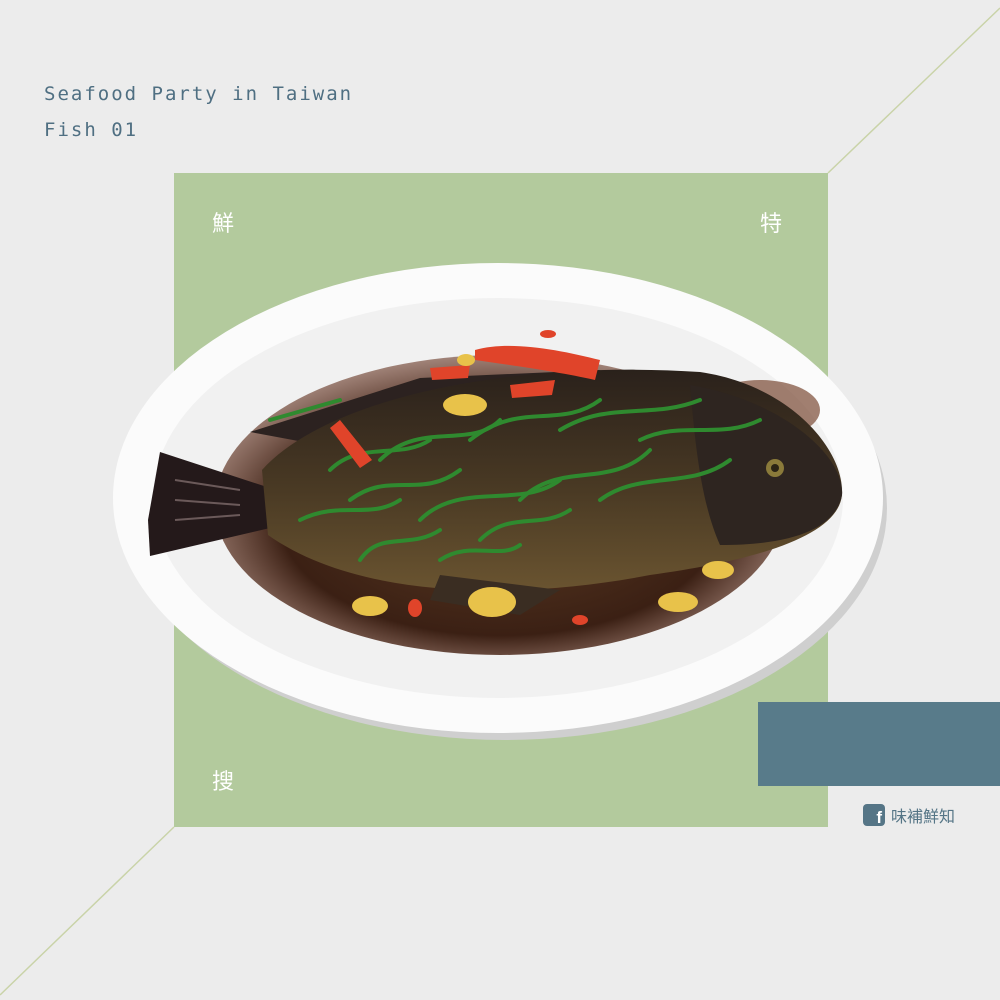  Describe the element at coordinates (874, 815) in the screenshot. I see `facebook-icon: f` at that location.